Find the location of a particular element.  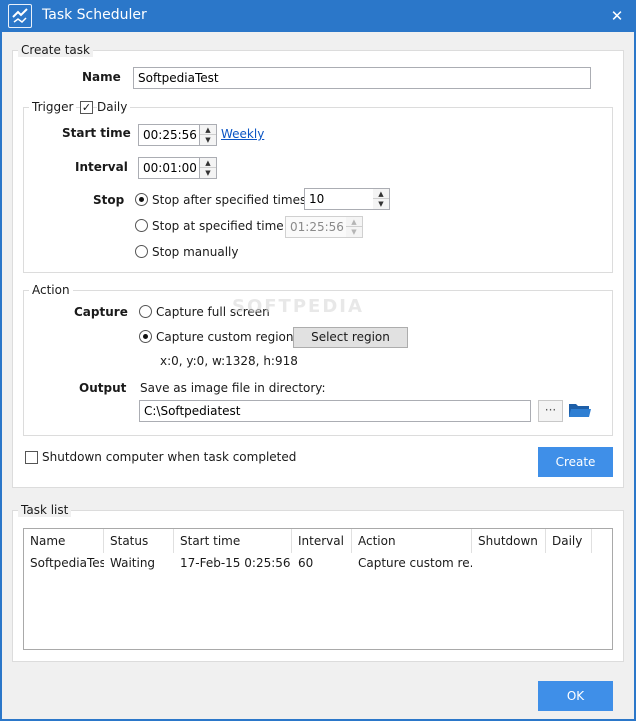

start-time-spinner: ▲ ▼ is located at coordinates (208, 135).